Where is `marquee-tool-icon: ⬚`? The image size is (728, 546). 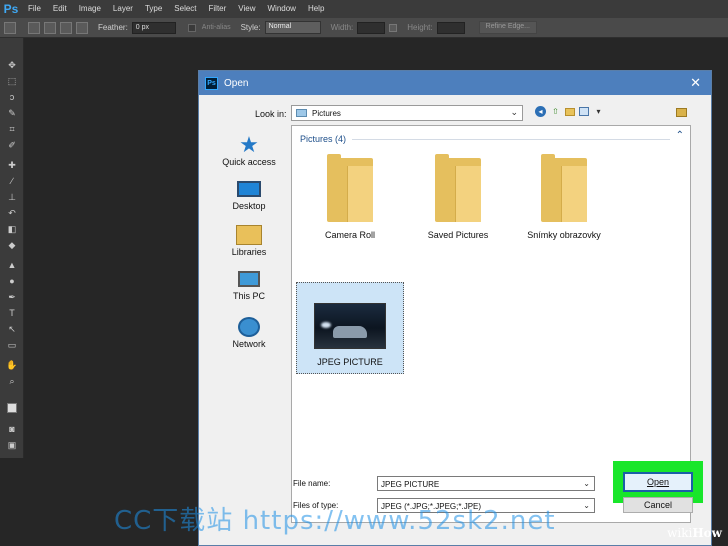
marquee-tool-icon: ⬚ is located at coordinates (12, 81).